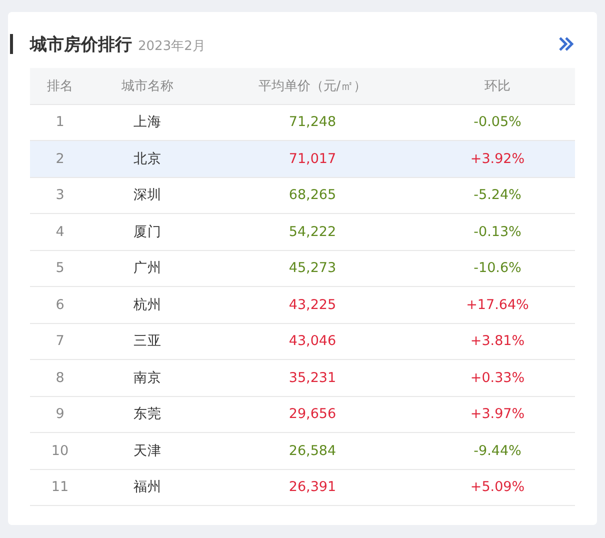 This screenshot has width=605, height=538. What do you see at coordinates (172, 46) in the screenshot?
I see `card-subtitle: 2023年2月` at bounding box center [172, 46].